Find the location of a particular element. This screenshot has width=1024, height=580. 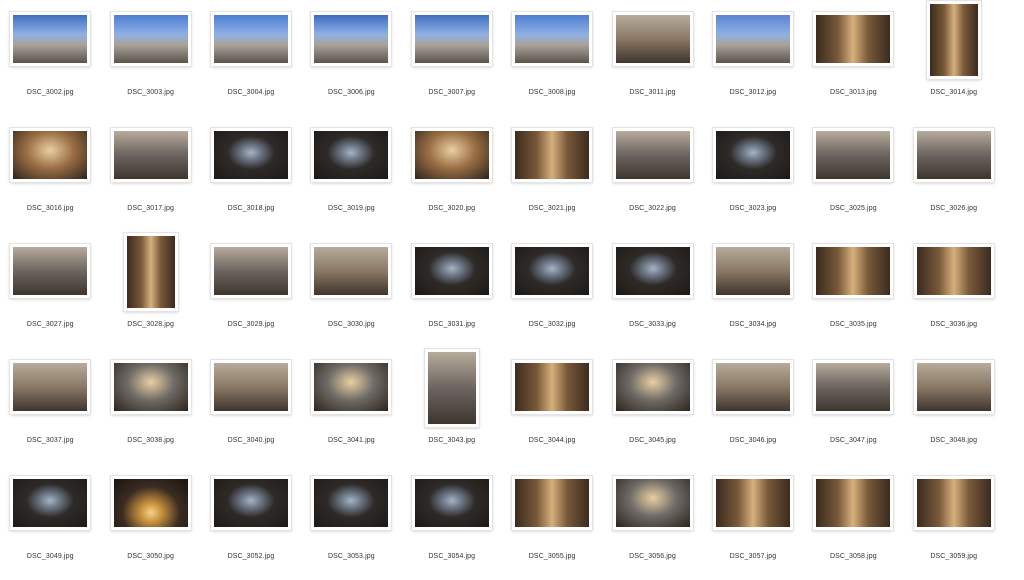

file-item: DSC_3011.jpg is located at coordinates (652, 58).